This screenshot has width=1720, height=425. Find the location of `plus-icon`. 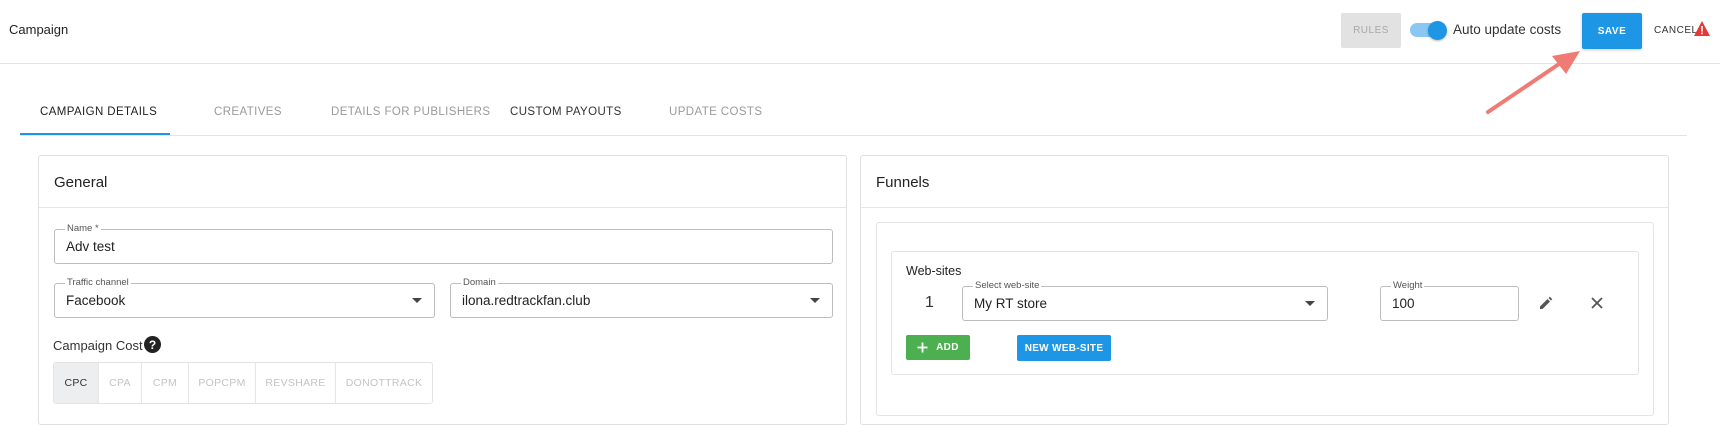

plus-icon is located at coordinates (922, 347).